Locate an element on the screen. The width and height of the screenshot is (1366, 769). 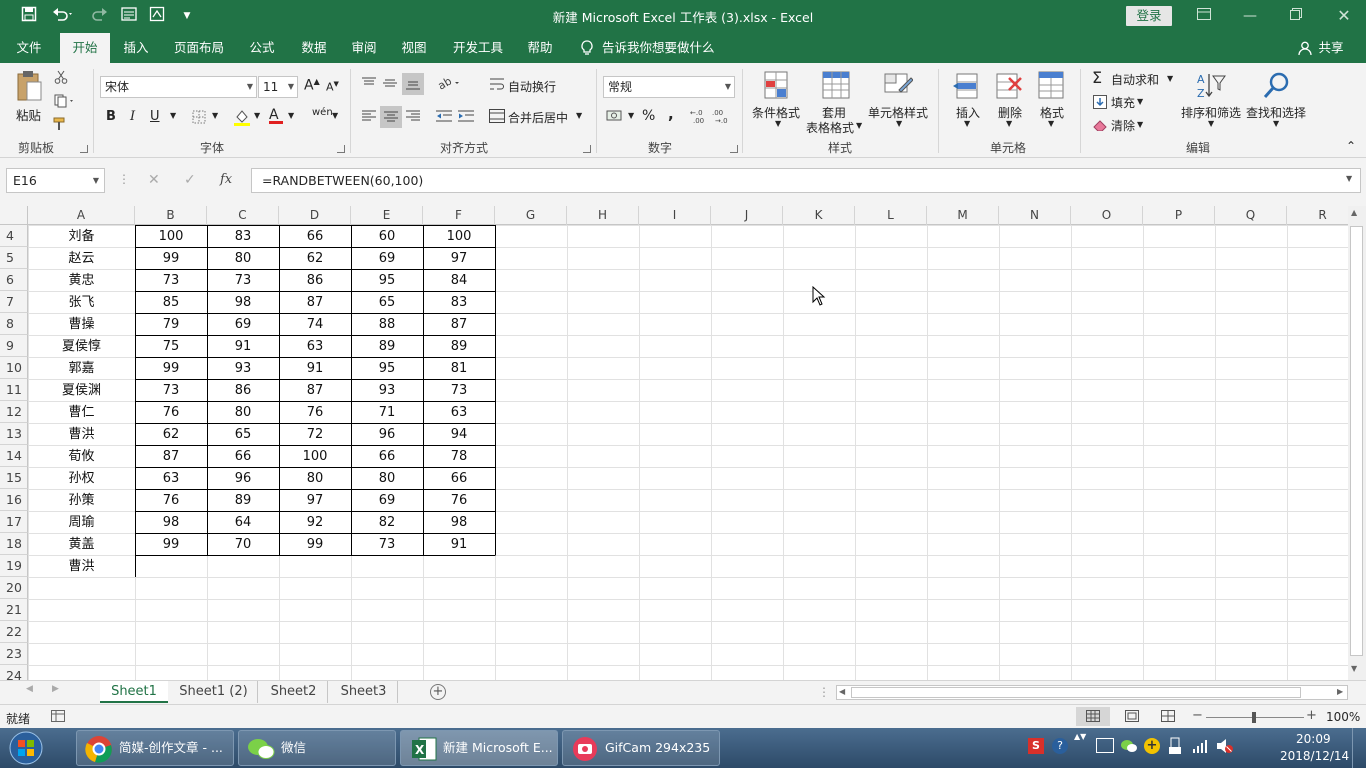
cell-score: 96 is located at coordinates (243, 478).